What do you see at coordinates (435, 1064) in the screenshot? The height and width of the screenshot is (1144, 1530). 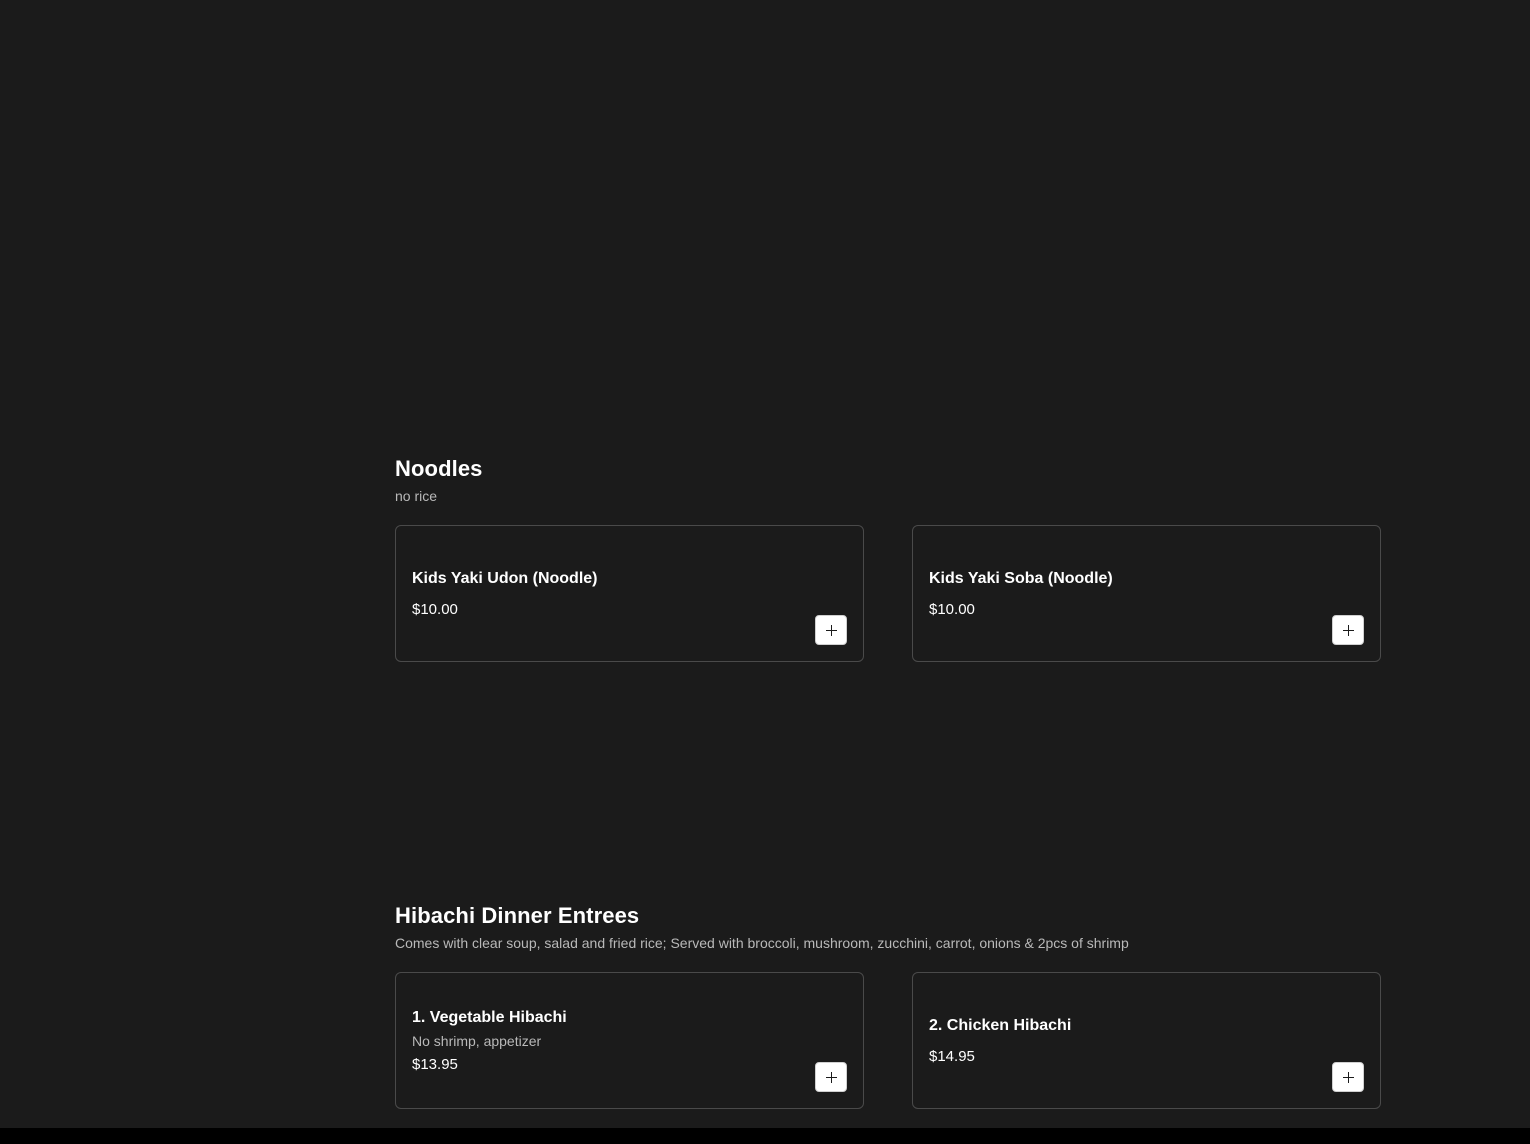 I see `menu-item-price: $13.95` at bounding box center [435, 1064].